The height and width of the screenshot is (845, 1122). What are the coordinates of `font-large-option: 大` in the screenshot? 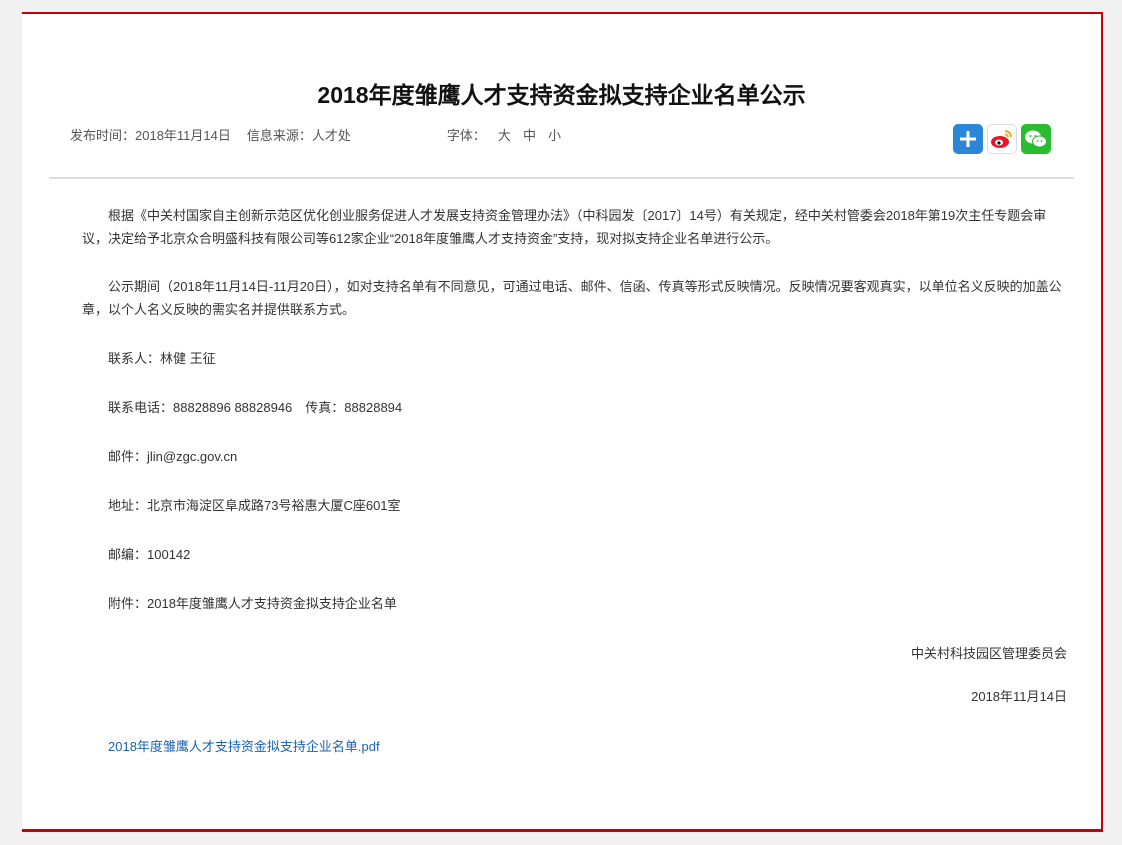 It's located at (504, 134).